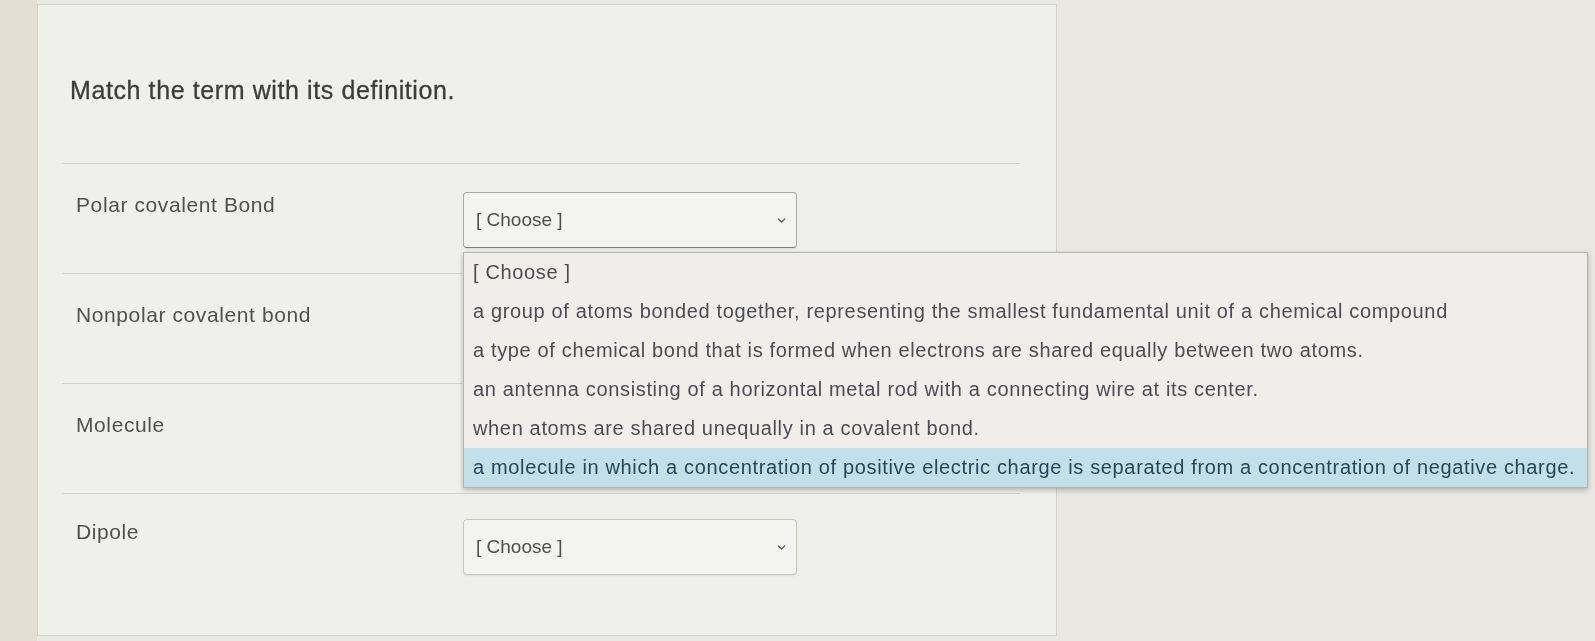 Image resolution: width=1595 pixels, height=641 pixels. I want to click on dropdown-option: a type of chemical bond that is formed when electrons are shared equally between two atoms., so click(1025, 350).